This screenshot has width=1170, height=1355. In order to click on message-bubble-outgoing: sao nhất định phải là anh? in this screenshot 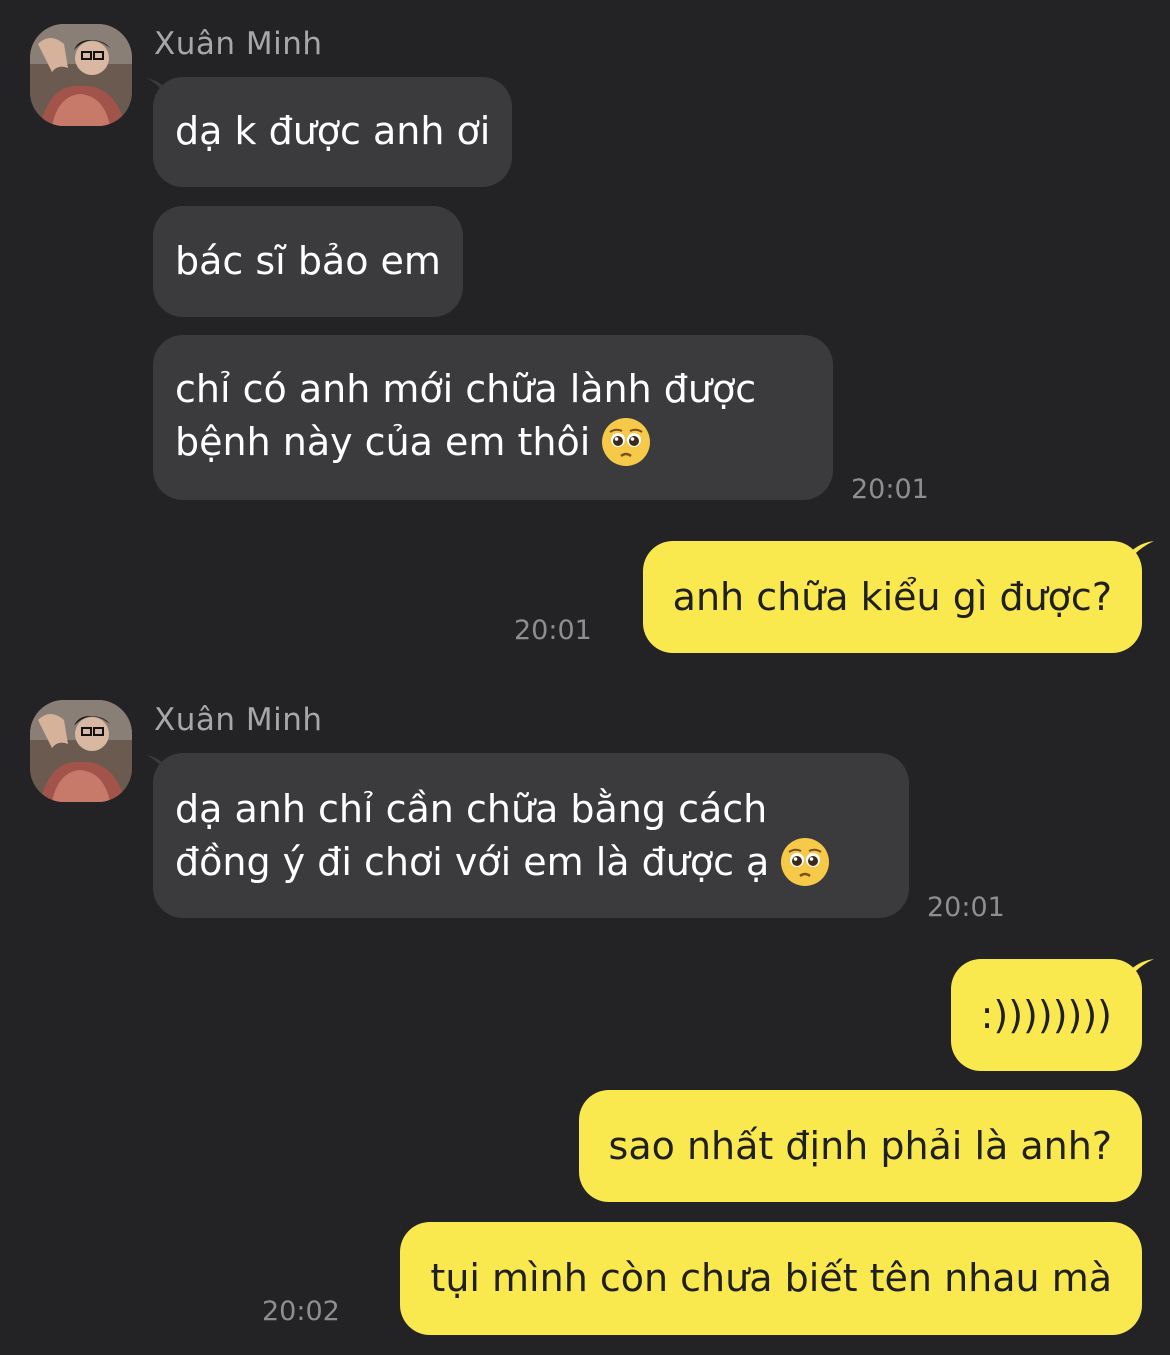, I will do `click(860, 1146)`.